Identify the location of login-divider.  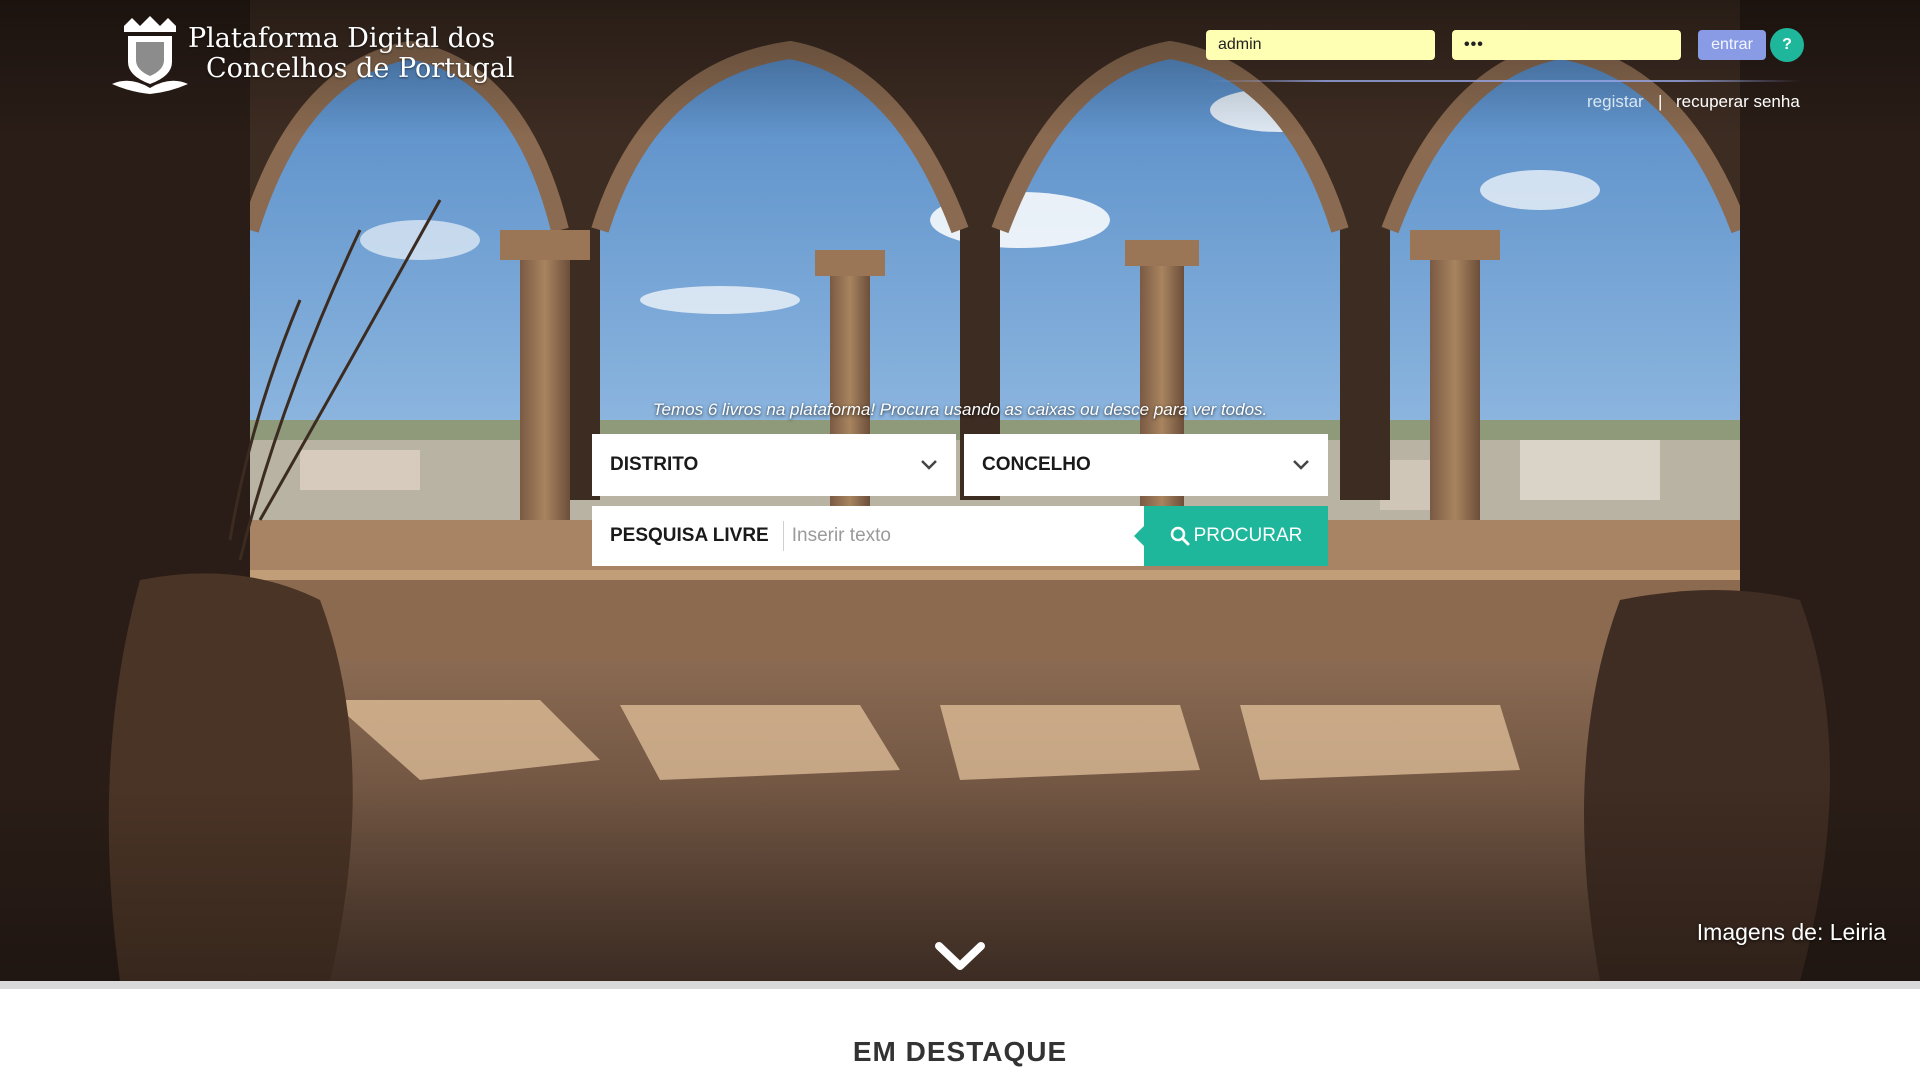
(1503, 81).